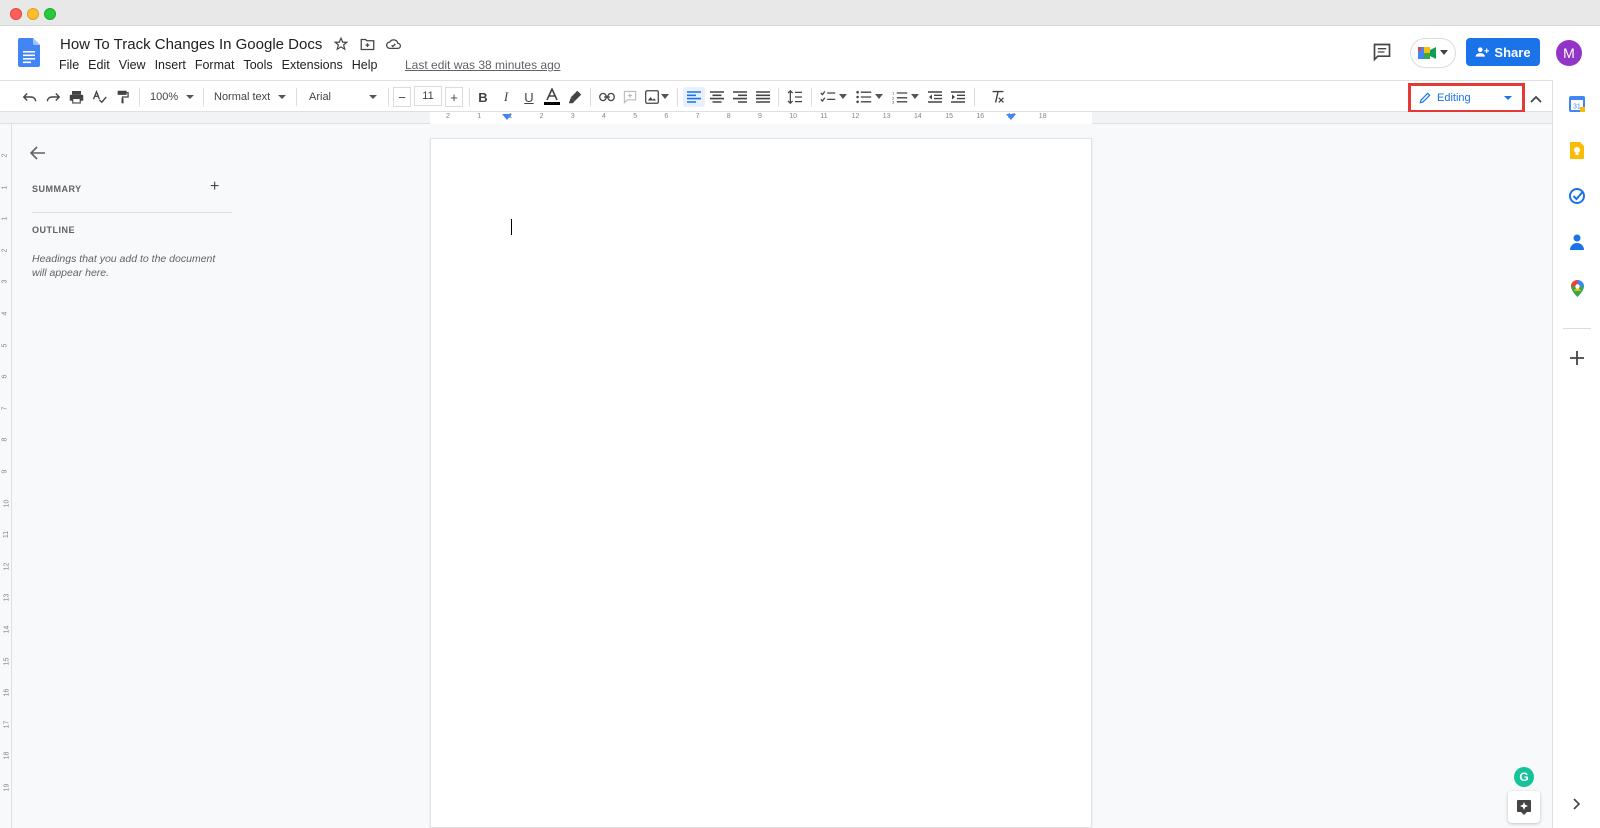 The height and width of the screenshot is (828, 1600). Describe the element at coordinates (346, 97) in the screenshot. I see `font-family-select: Arial` at that location.